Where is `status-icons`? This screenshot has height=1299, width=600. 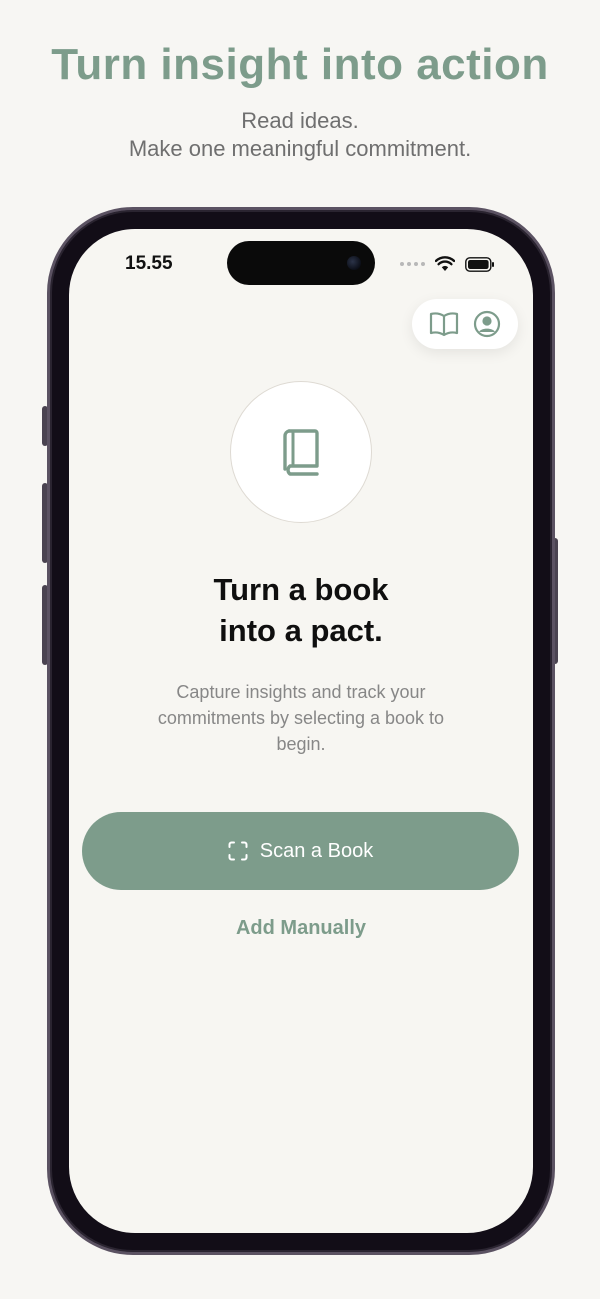
status-icons is located at coordinates (447, 264).